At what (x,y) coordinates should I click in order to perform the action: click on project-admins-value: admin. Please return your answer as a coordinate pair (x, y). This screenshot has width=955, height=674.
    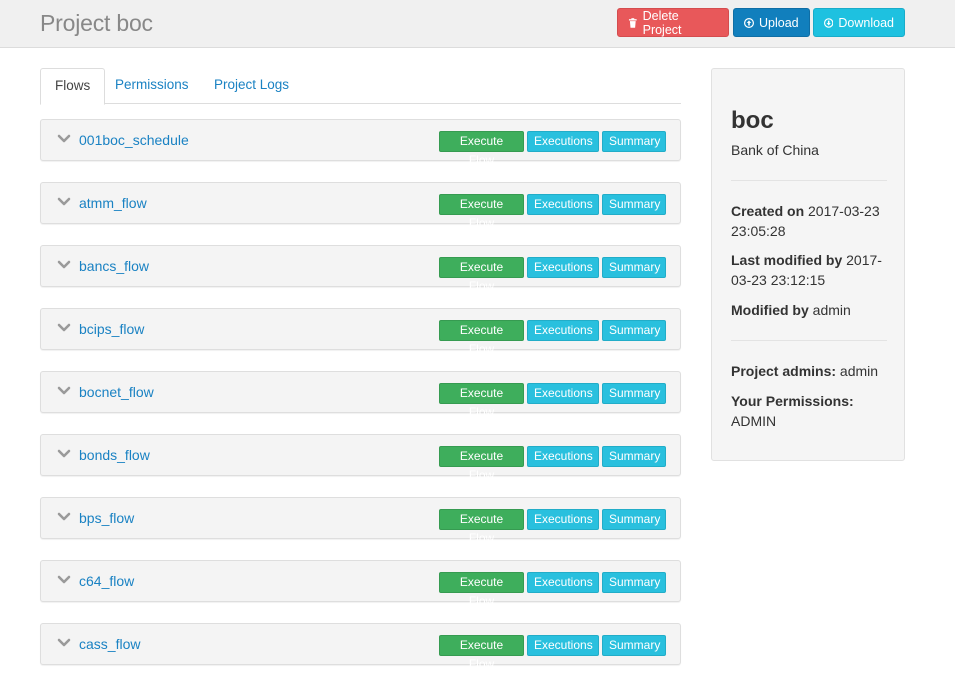
    Looking at the image, I should click on (859, 371).